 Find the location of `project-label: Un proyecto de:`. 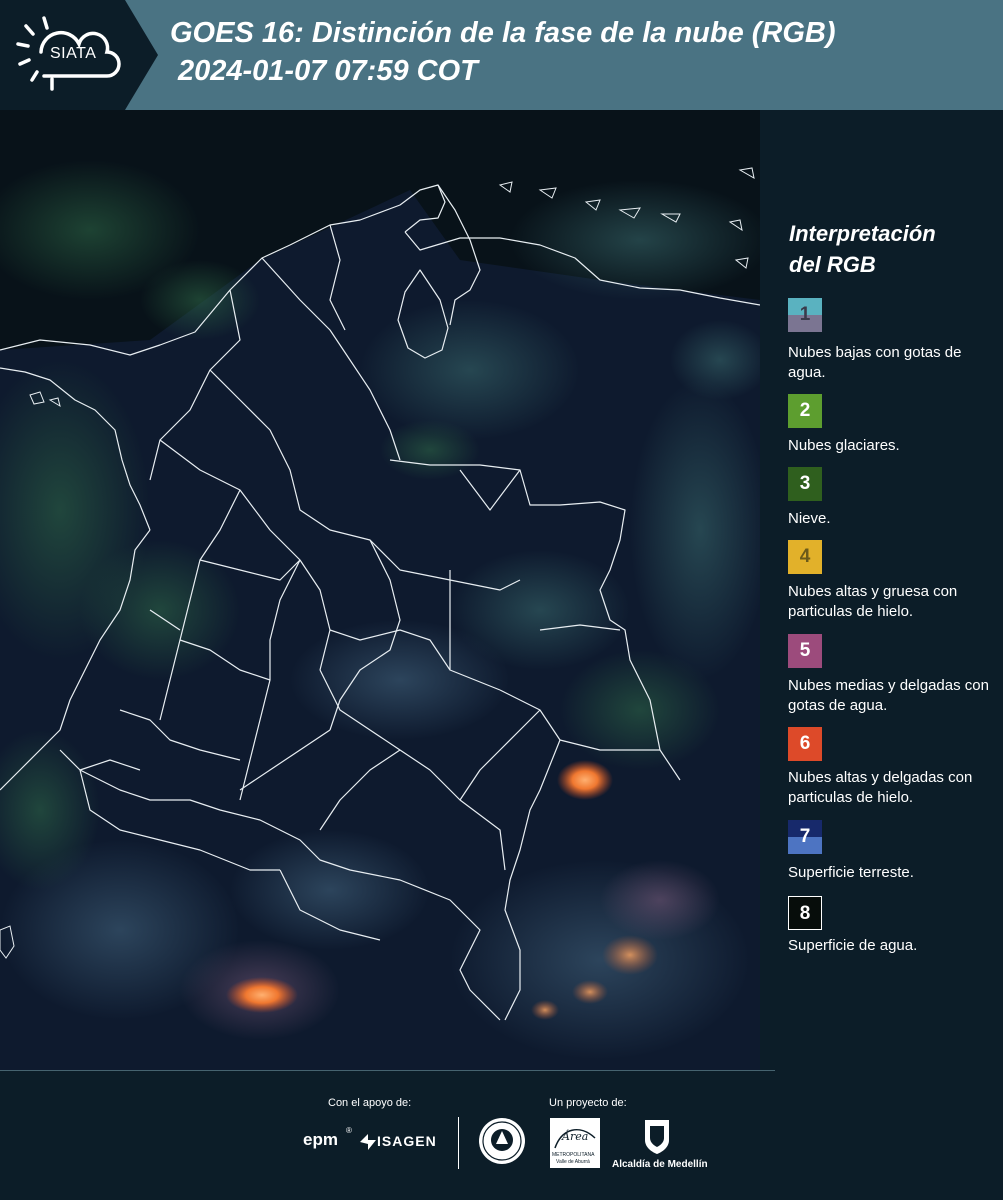

project-label: Un proyecto de: is located at coordinates (588, 1103).